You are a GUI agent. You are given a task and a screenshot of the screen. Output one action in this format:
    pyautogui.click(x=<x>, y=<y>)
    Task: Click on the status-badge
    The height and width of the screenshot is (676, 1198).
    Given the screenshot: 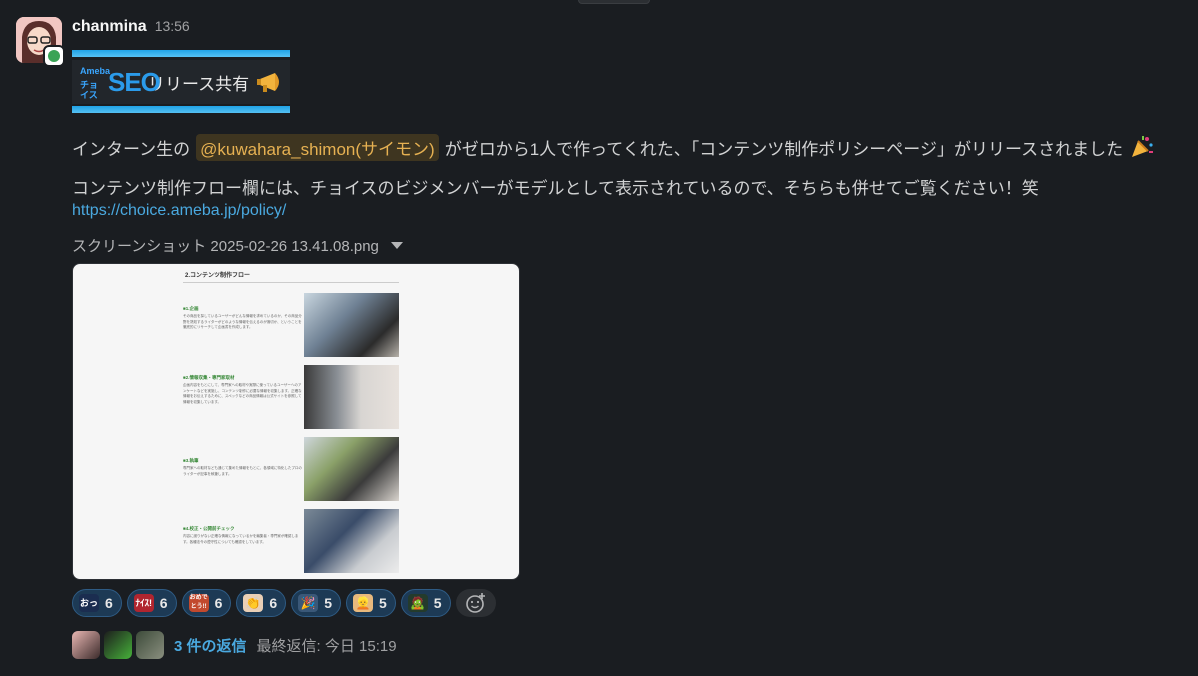 What is the action you would take?
    pyautogui.click(x=54, y=56)
    